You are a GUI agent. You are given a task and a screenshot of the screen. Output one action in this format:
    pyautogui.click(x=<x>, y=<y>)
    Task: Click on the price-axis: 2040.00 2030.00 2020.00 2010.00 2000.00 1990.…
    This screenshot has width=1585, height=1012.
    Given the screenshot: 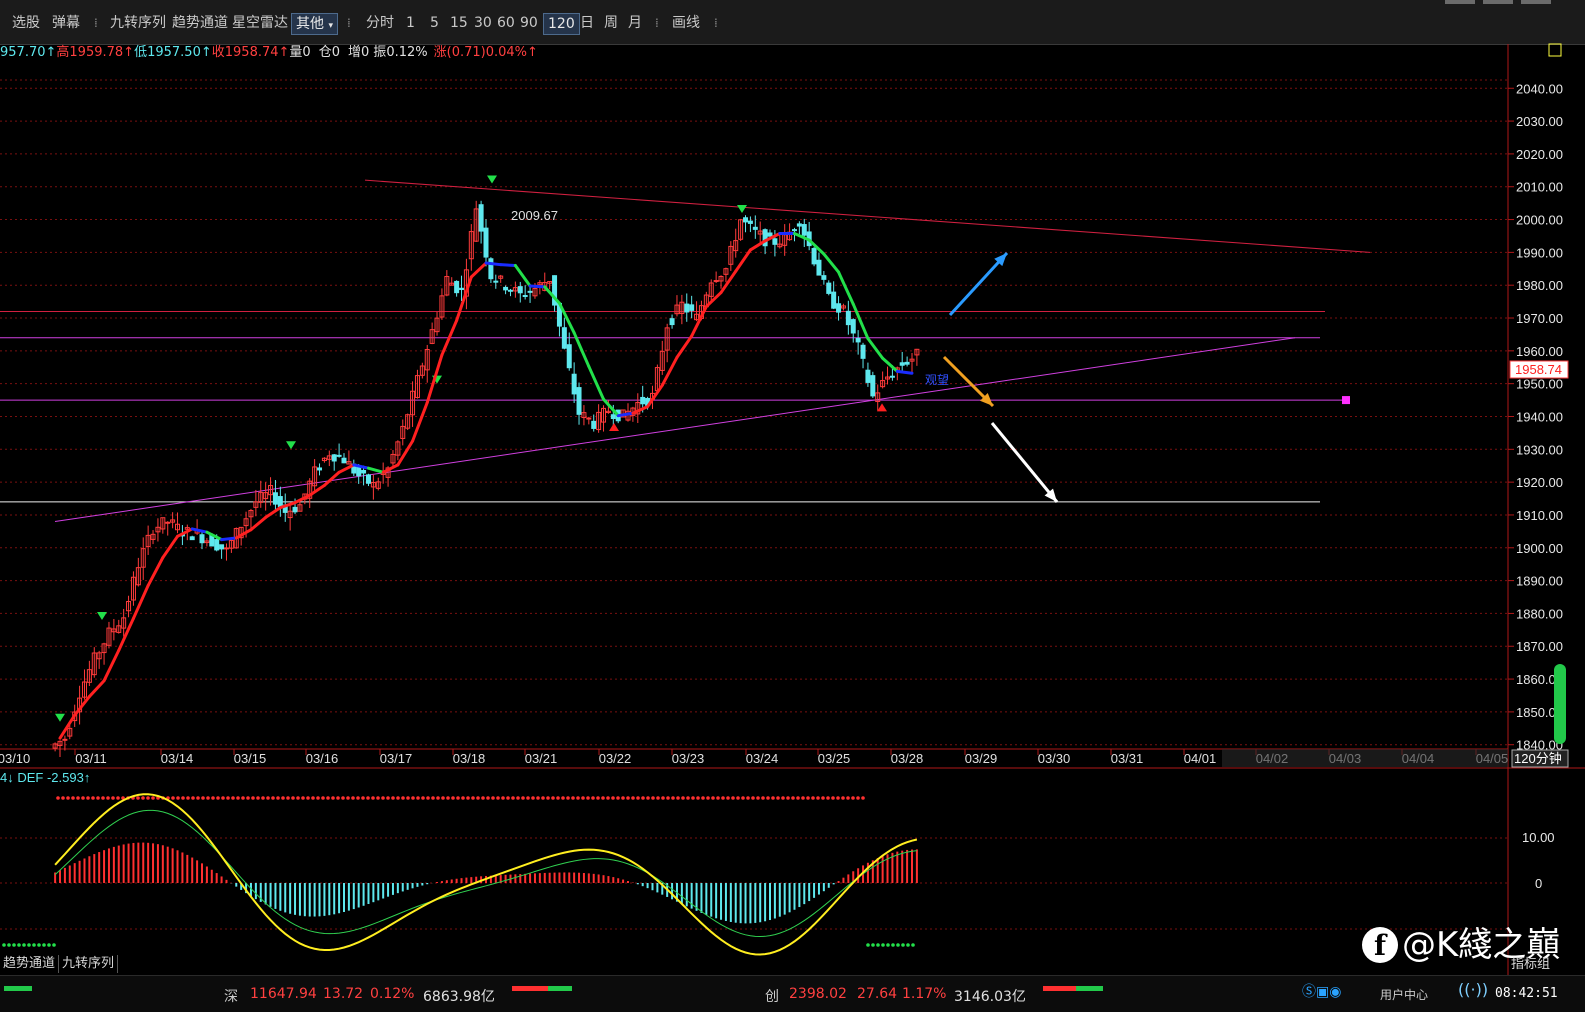 What is the action you would take?
    pyautogui.click(x=1539, y=416)
    